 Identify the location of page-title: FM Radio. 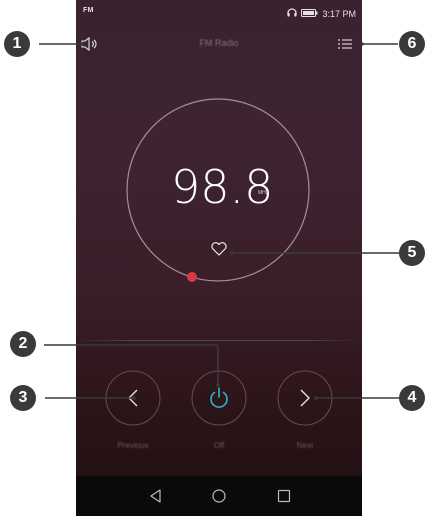
(219, 43).